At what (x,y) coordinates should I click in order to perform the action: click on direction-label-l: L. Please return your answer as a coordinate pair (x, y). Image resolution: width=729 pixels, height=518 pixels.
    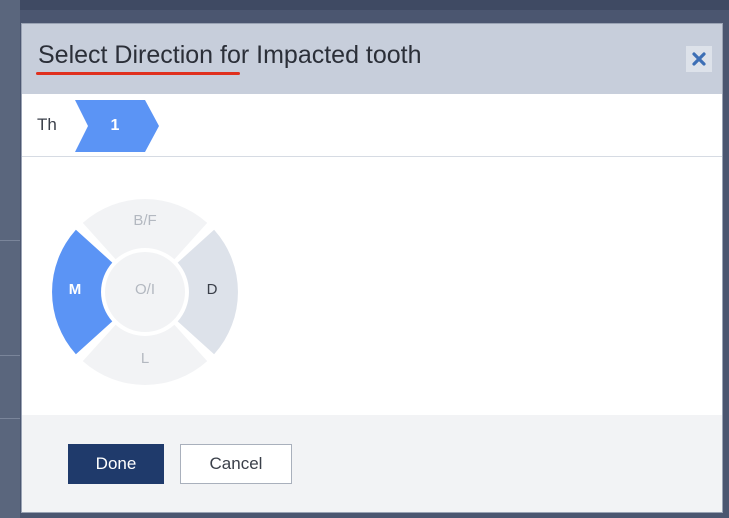
    Looking at the image, I should click on (145, 358).